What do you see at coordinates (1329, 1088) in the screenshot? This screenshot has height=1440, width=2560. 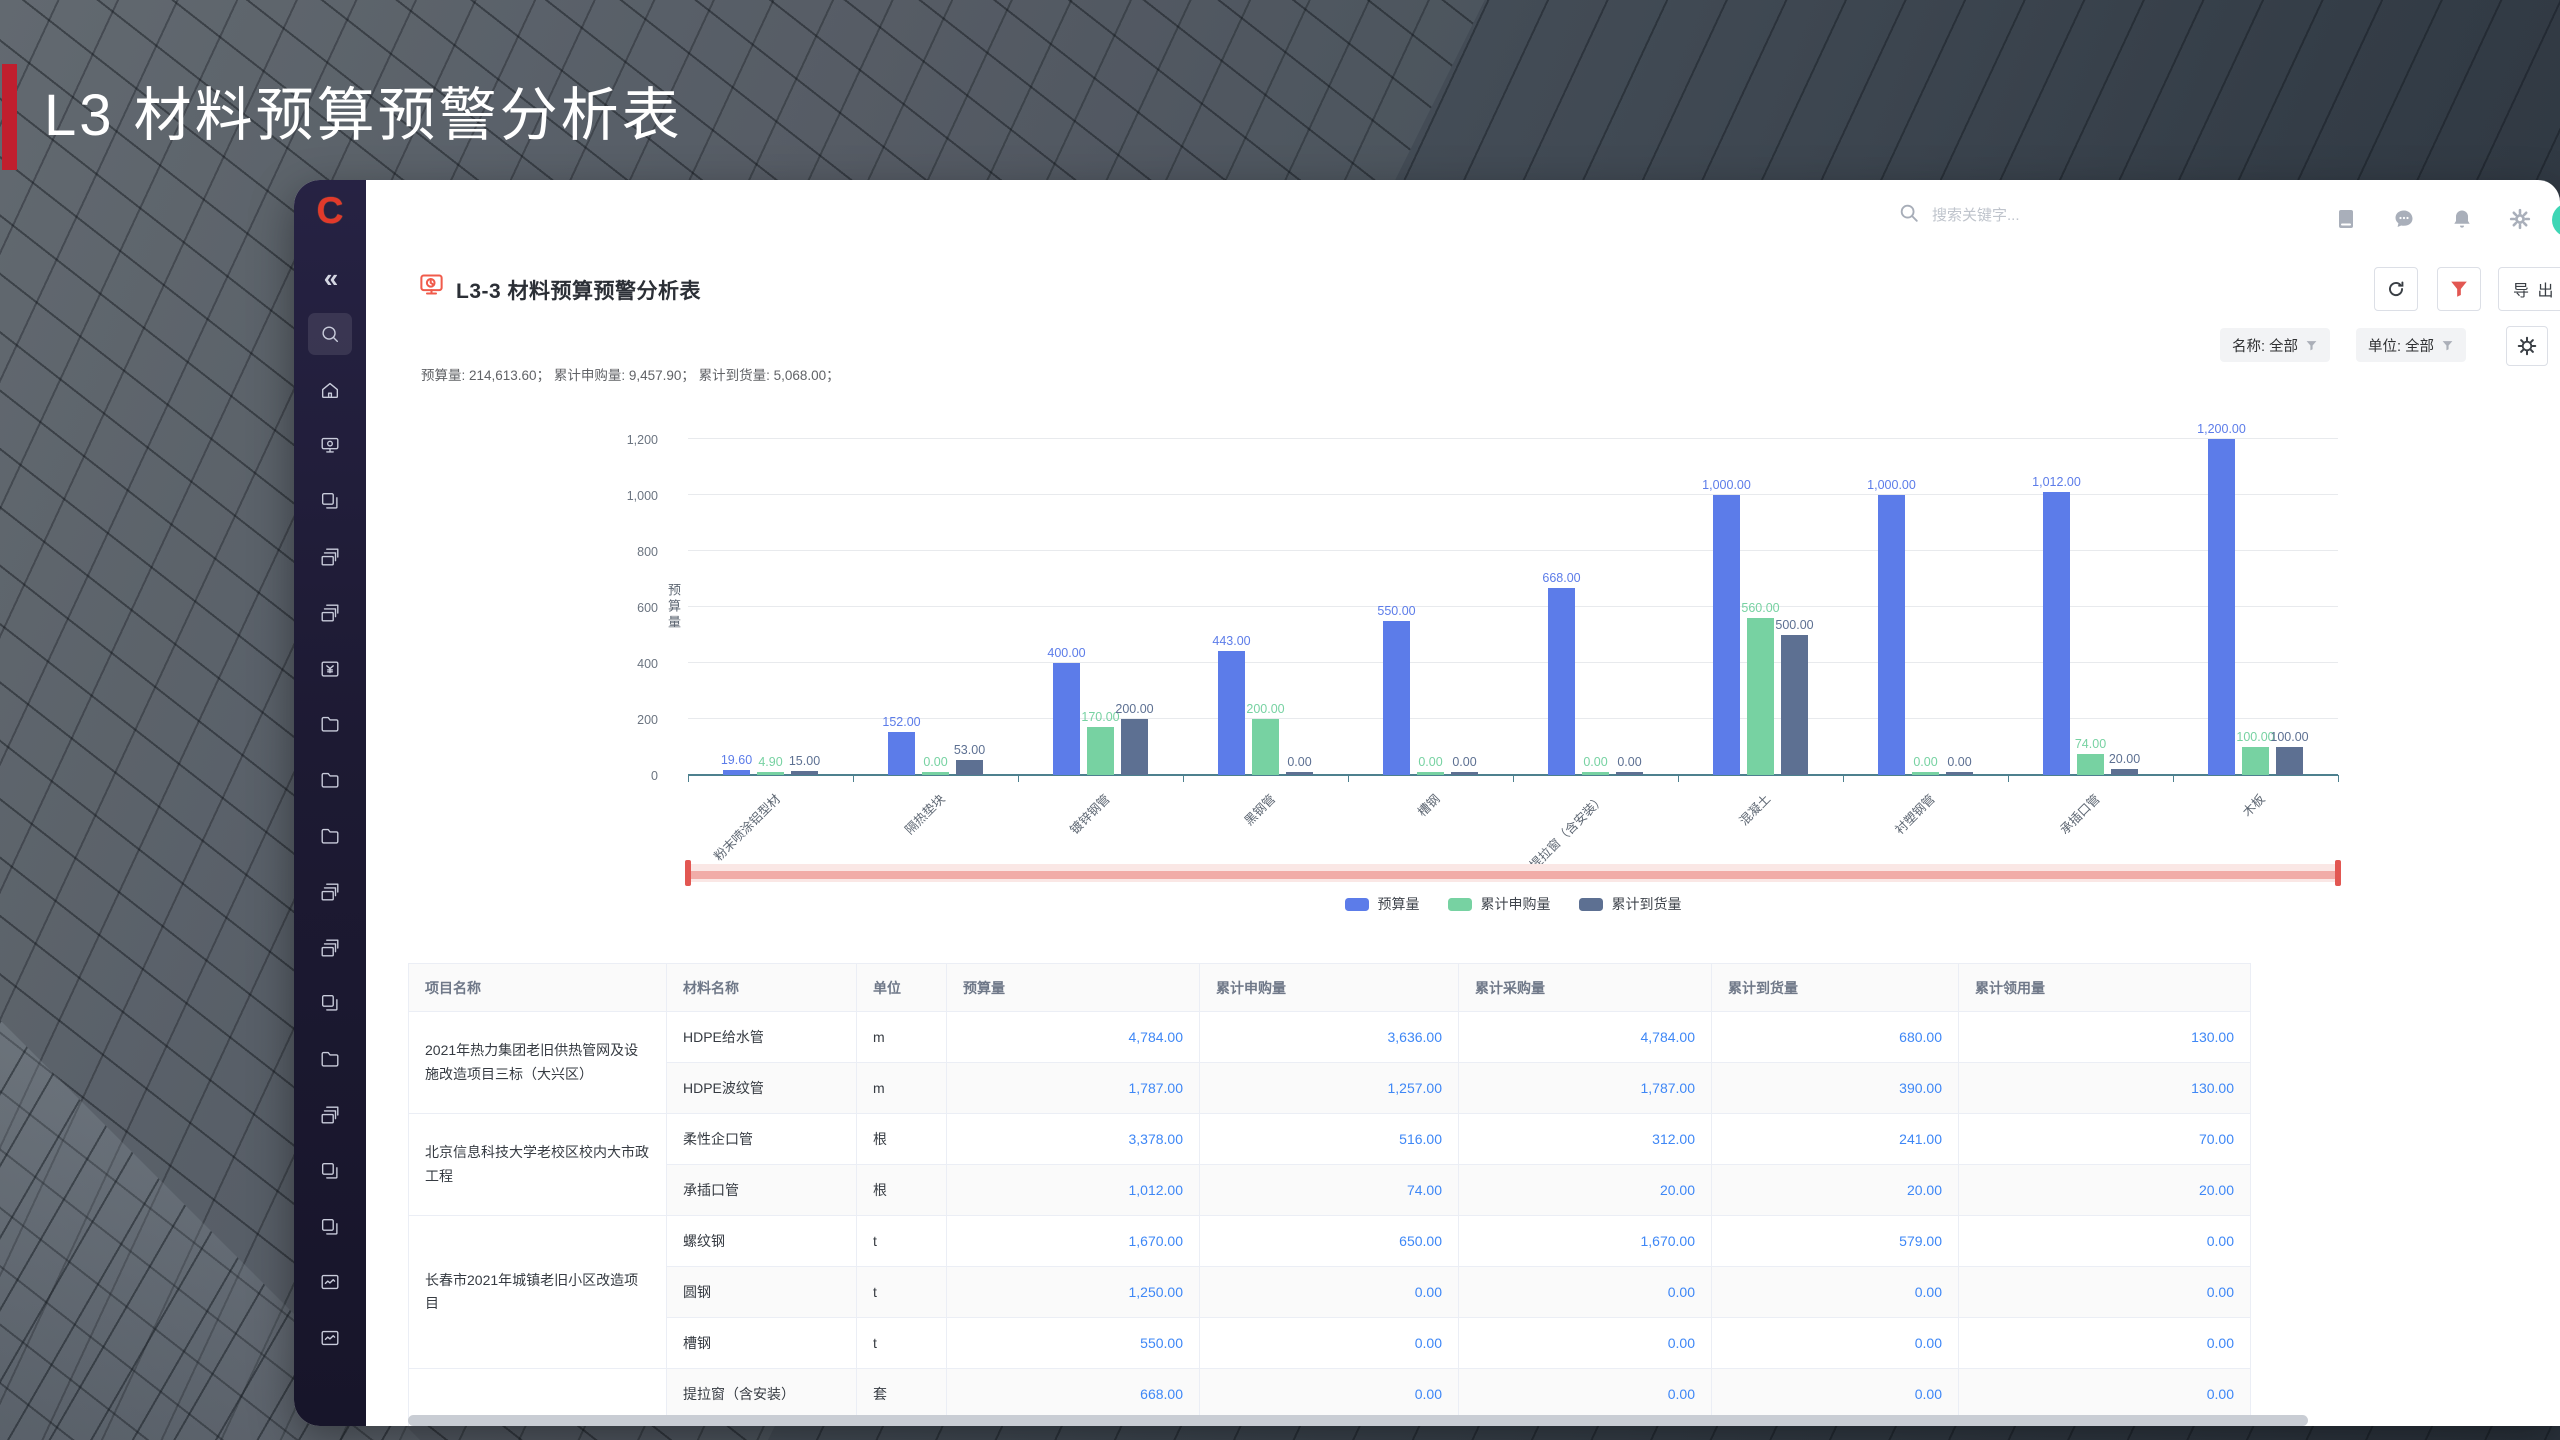 I see `quantity-link-cell: 1,257.00` at bounding box center [1329, 1088].